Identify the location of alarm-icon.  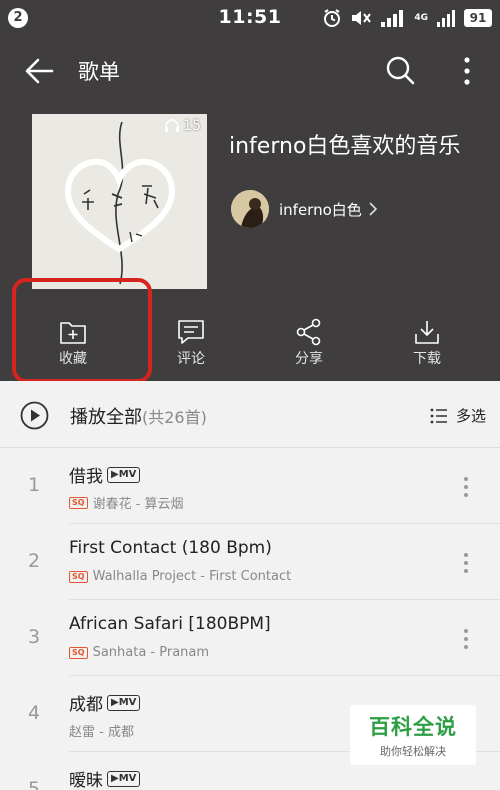
(332, 18).